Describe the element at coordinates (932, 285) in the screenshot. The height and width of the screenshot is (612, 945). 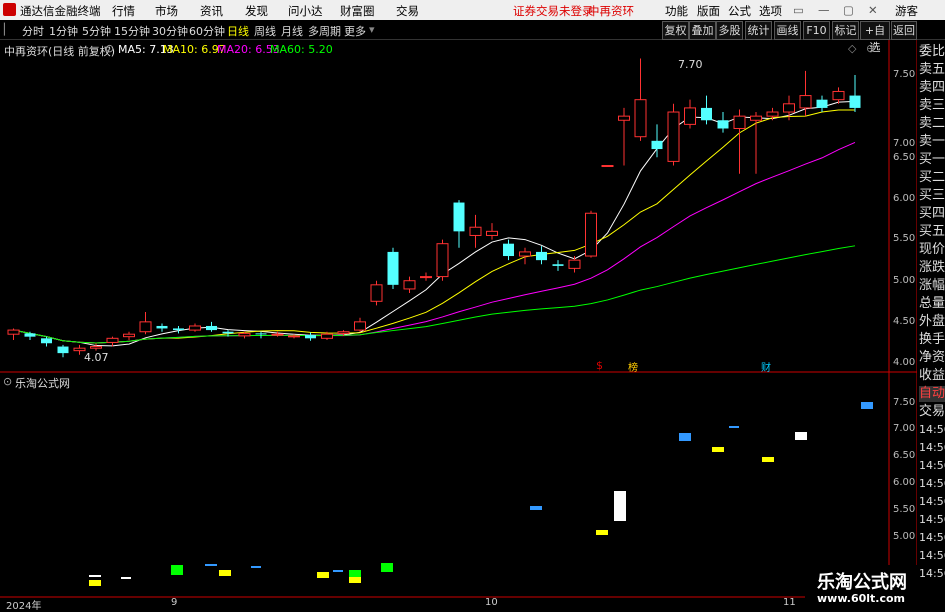
I see `quote-label: 涨幅` at that location.